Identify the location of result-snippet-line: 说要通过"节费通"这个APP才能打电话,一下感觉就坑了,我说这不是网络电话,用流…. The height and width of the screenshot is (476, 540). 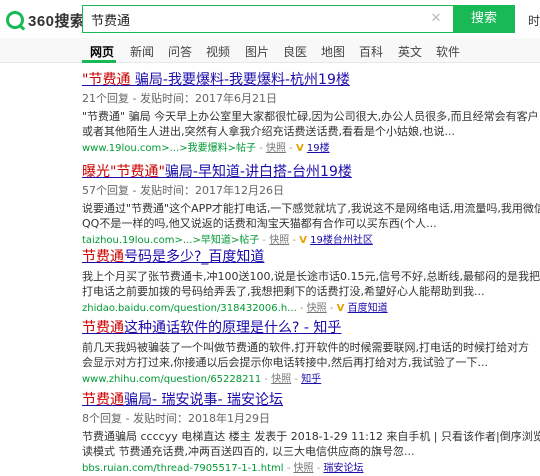
(311, 208).